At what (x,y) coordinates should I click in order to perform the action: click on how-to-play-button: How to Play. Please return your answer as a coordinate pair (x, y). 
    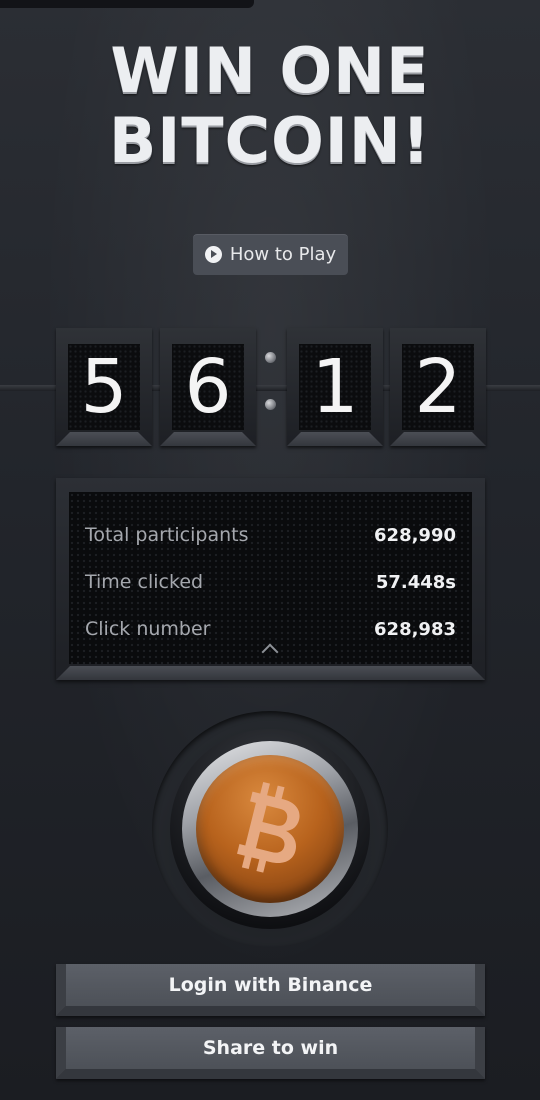
    Looking at the image, I should click on (270, 254).